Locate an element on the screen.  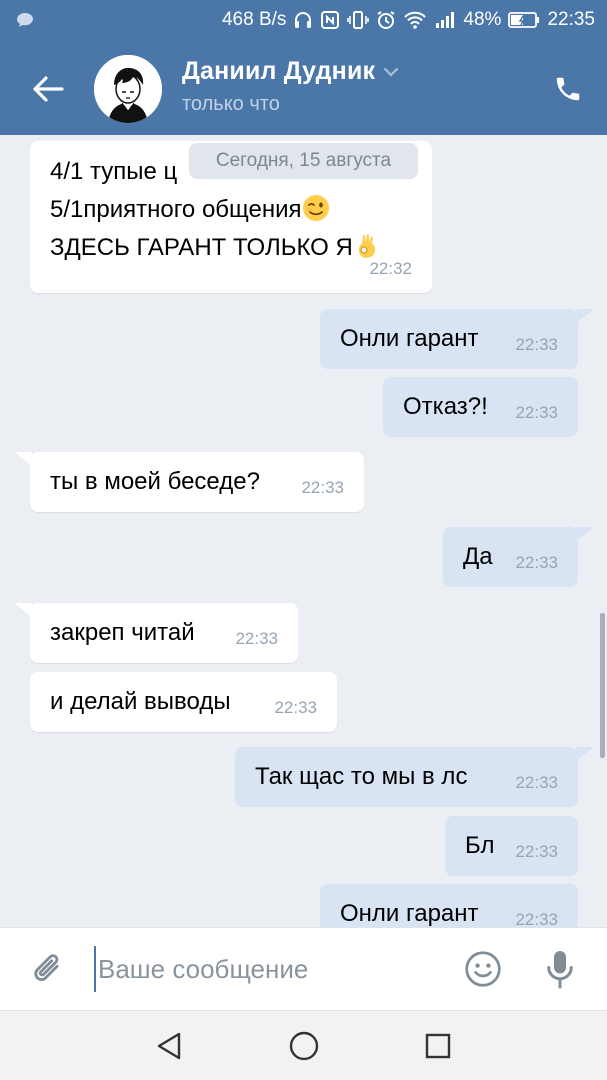
call-button is located at coordinates (568, 89).